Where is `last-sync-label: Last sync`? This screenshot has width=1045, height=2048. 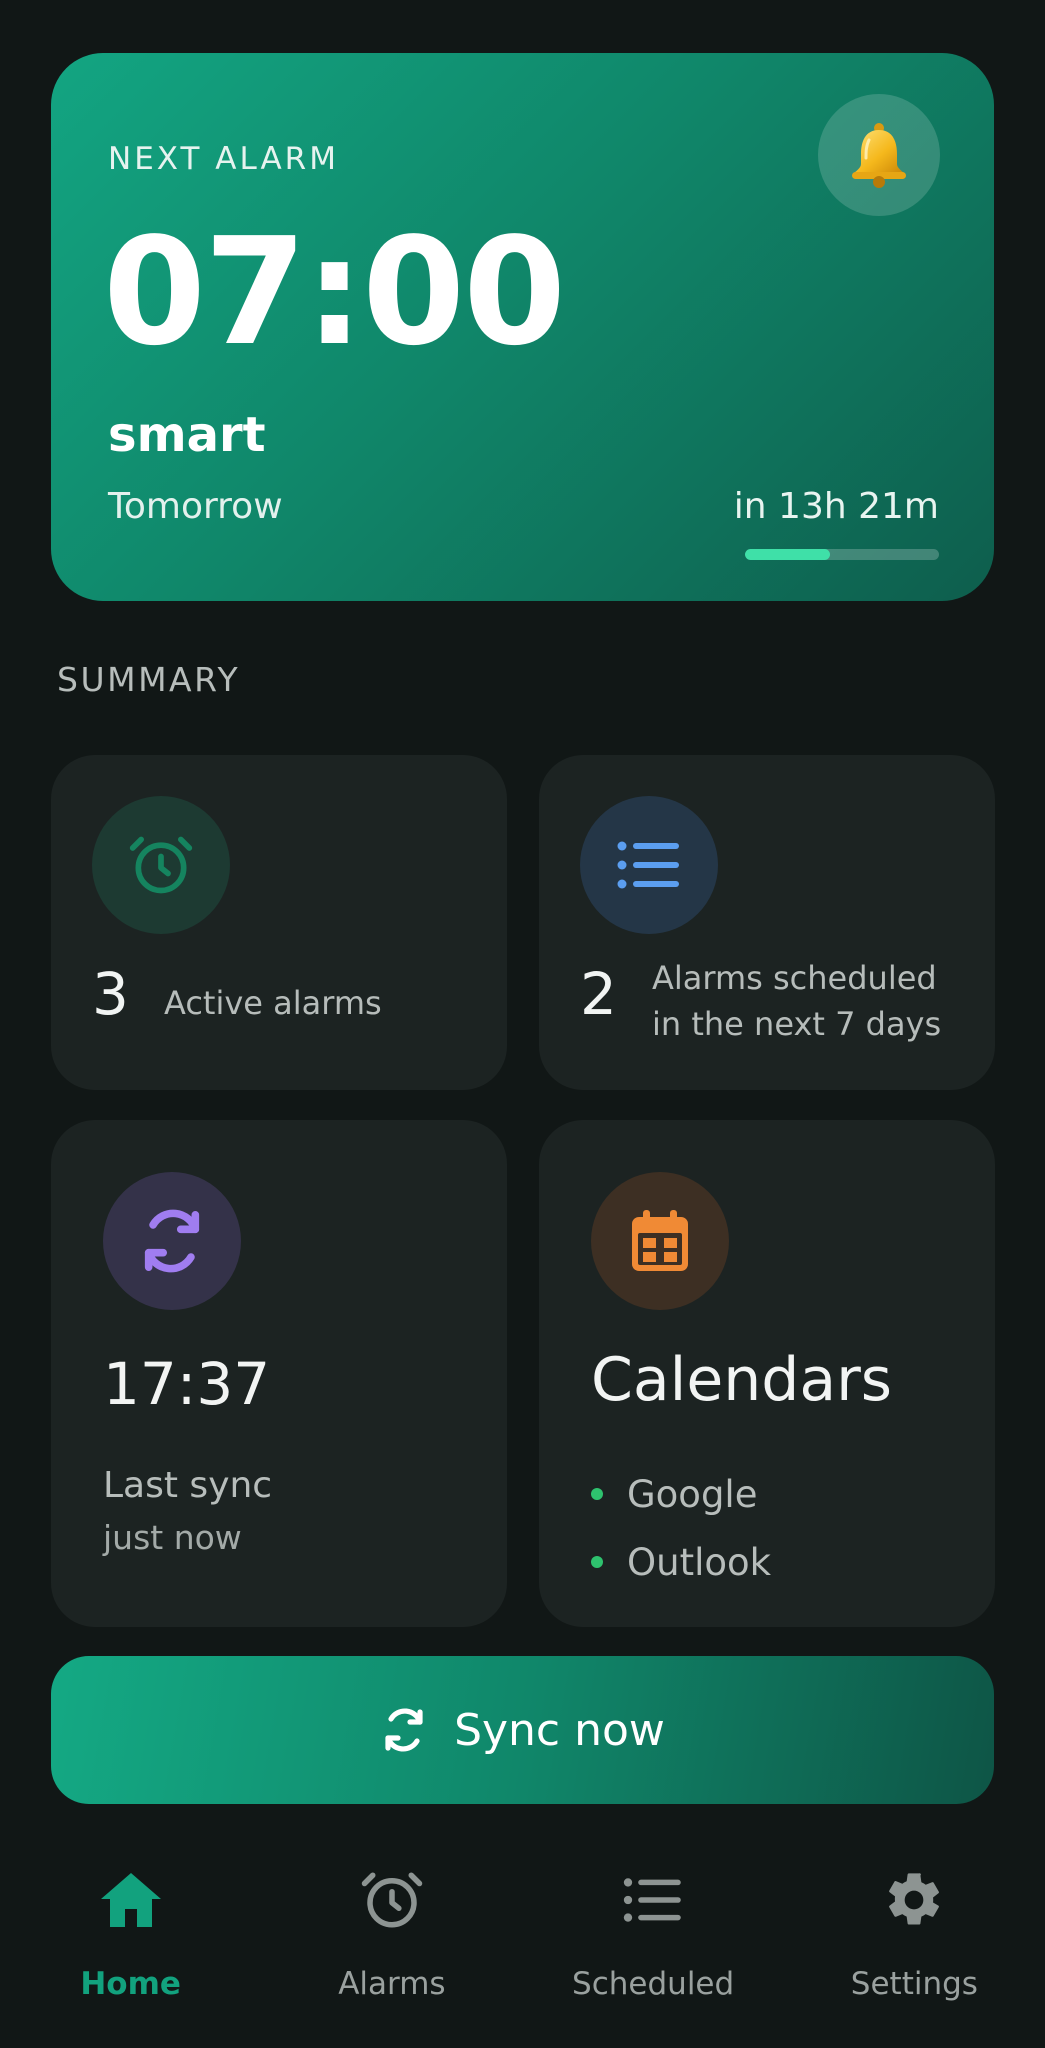 last-sync-label: Last sync is located at coordinates (188, 1485).